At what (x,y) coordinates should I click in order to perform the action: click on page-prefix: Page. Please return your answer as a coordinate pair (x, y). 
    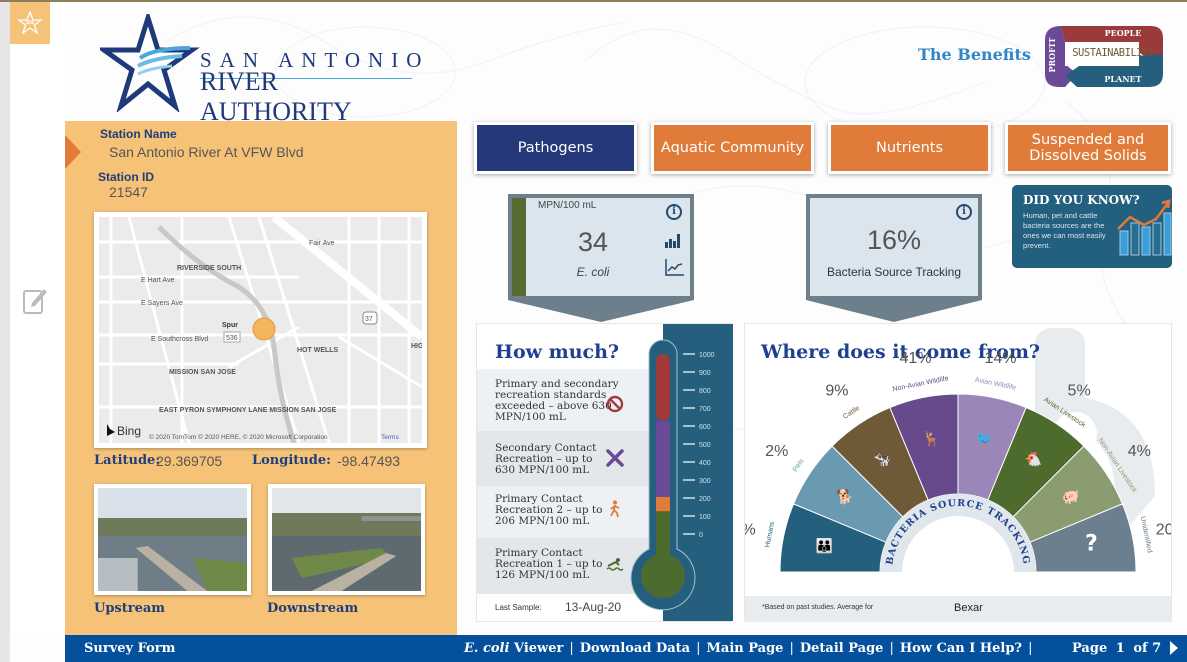
    Looking at the image, I should click on (1090, 648).